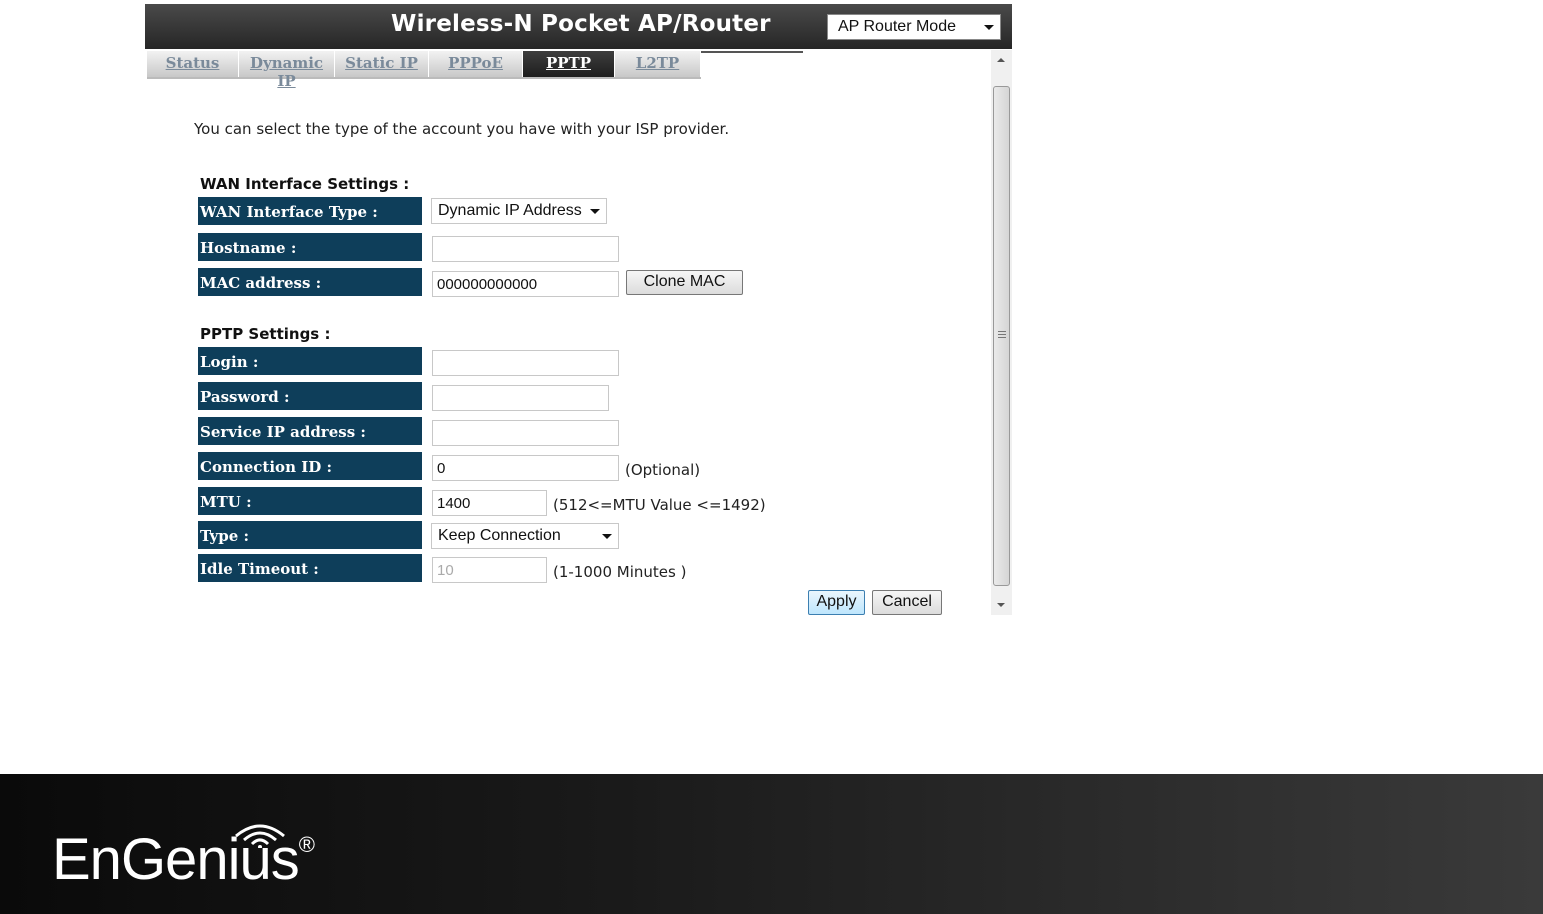 This screenshot has height=914, width=1543. I want to click on mtu-input: 1400, so click(489, 503).